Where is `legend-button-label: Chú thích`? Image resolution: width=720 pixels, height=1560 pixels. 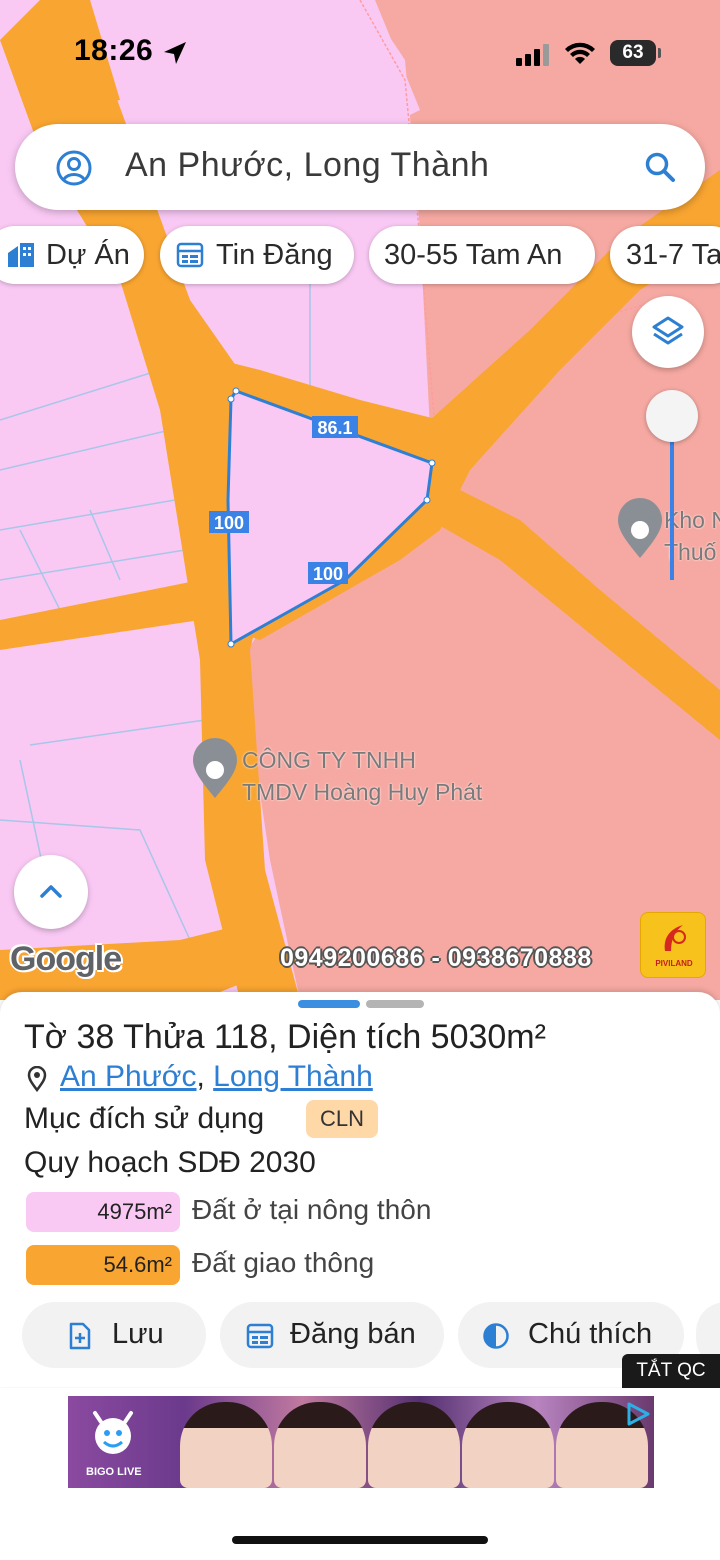
legend-button-label: Chú thích is located at coordinates (590, 1334).